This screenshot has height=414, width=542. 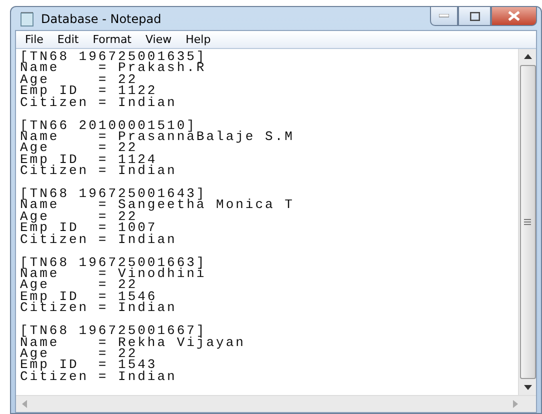 I want to click on text-line: [TN68 196725001643], so click(x=114, y=194).